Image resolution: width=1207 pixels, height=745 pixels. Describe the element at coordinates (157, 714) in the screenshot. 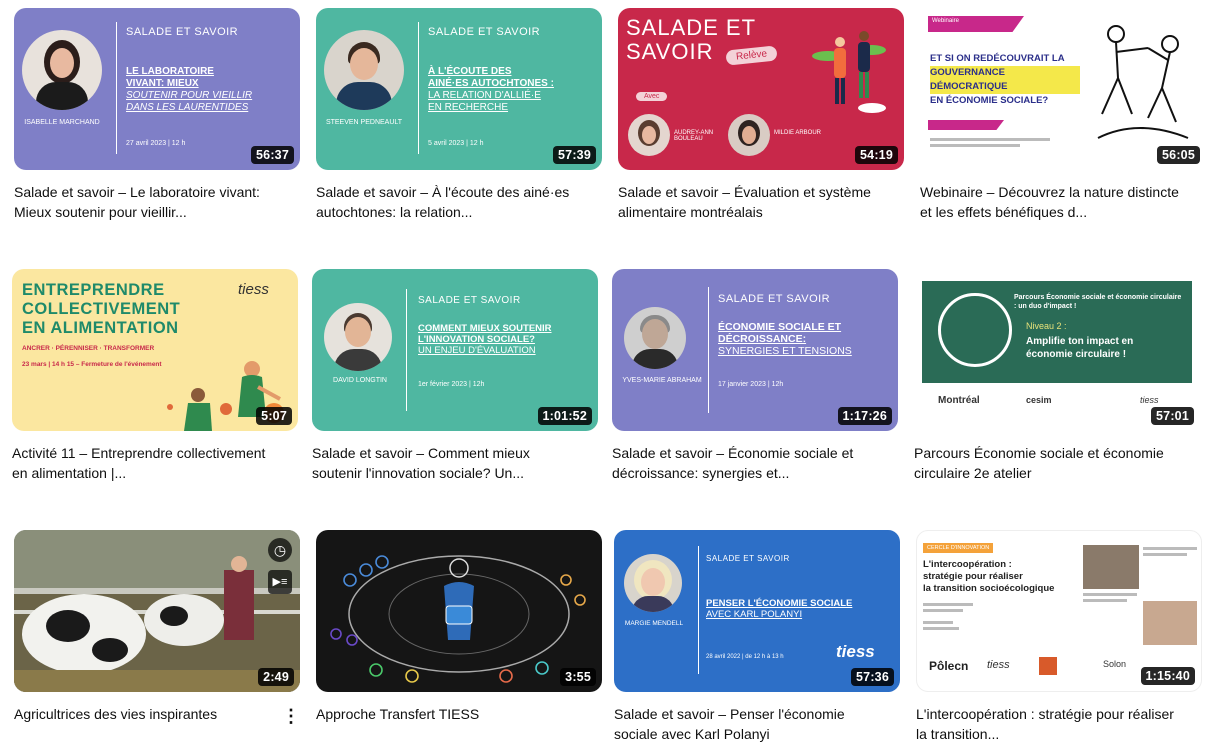

I see `video-title: Agricultrices des vies inspirantes` at that location.